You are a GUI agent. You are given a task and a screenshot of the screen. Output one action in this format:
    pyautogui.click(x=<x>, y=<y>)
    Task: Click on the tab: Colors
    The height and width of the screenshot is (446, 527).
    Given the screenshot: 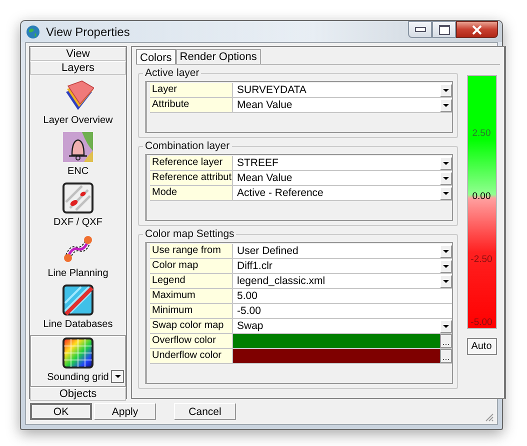 What is the action you would take?
    pyautogui.click(x=156, y=57)
    